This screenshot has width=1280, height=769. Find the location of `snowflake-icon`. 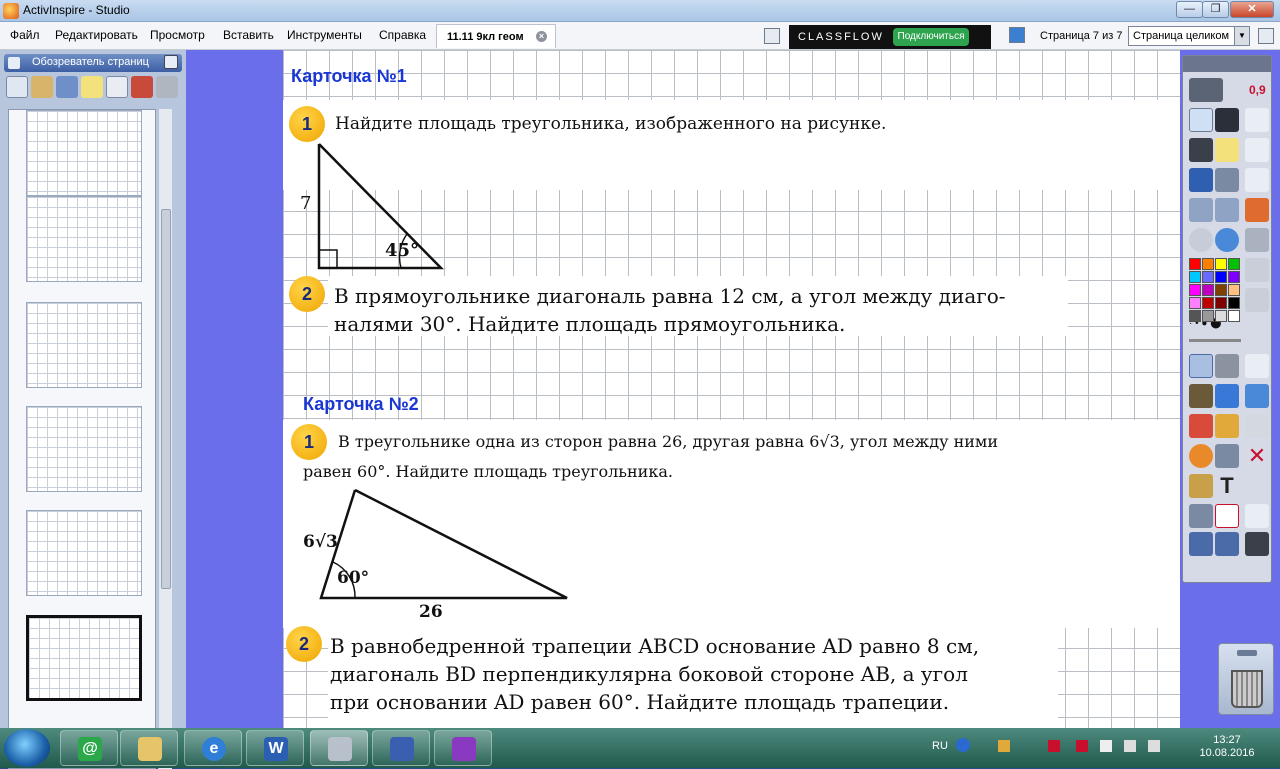

snowflake-icon is located at coordinates (1017, 35).